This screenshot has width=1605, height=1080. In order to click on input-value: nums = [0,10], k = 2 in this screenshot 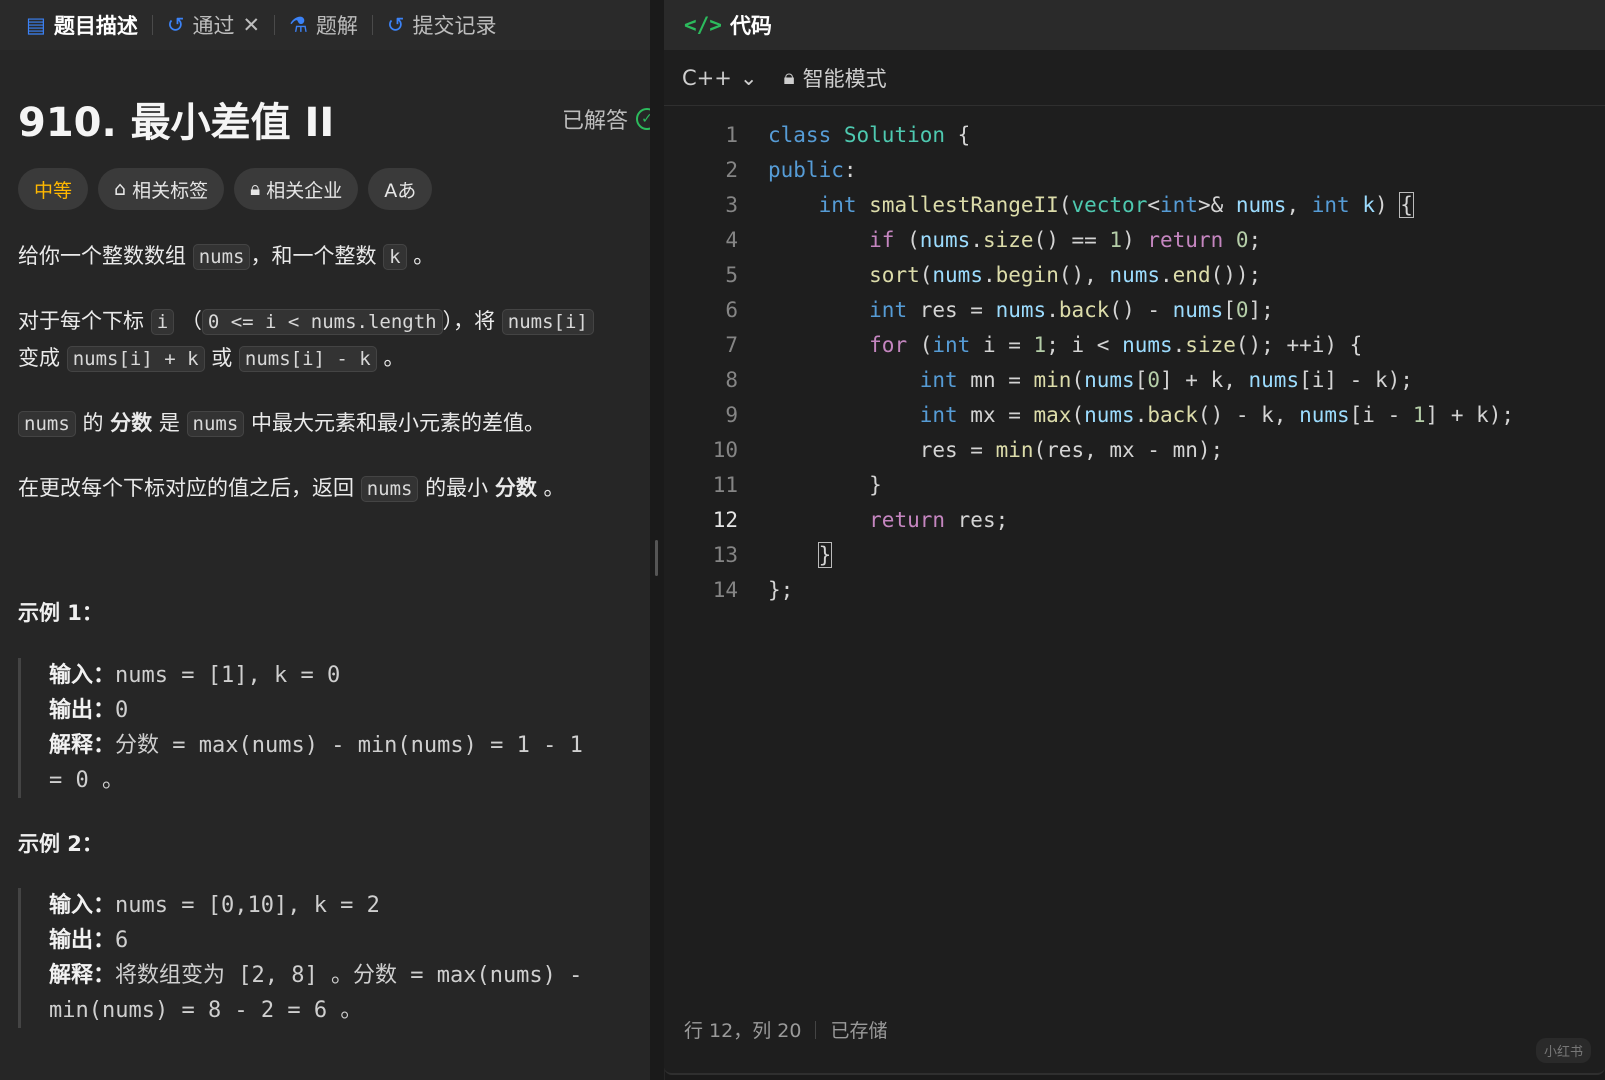, I will do `click(247, 905)`.